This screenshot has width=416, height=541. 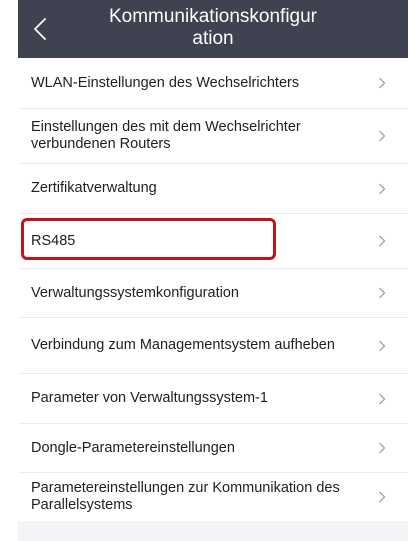 I want to click on list-item-label: Verwaltungssystemkonfiguration, so click(x=135, y=292).